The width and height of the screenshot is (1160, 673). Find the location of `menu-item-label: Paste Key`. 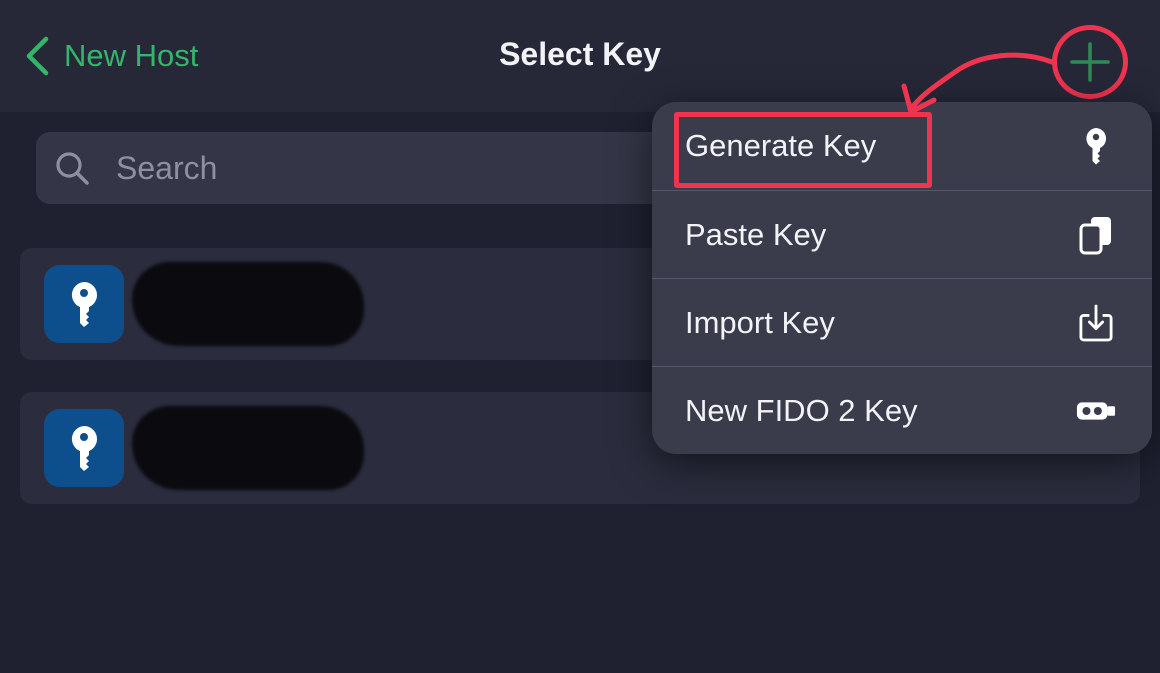

menu-item-label: Paste Key is located at coordinates (756, 234).